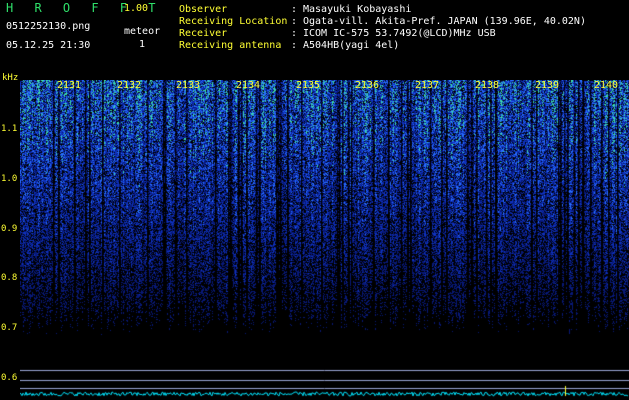 Image resolution: width=629 pixels, height=400 pixels. What do you see at coordinates (367, 85) in the screenshot?
I see `x-tick: 2136` at bounding box center [367, 85].